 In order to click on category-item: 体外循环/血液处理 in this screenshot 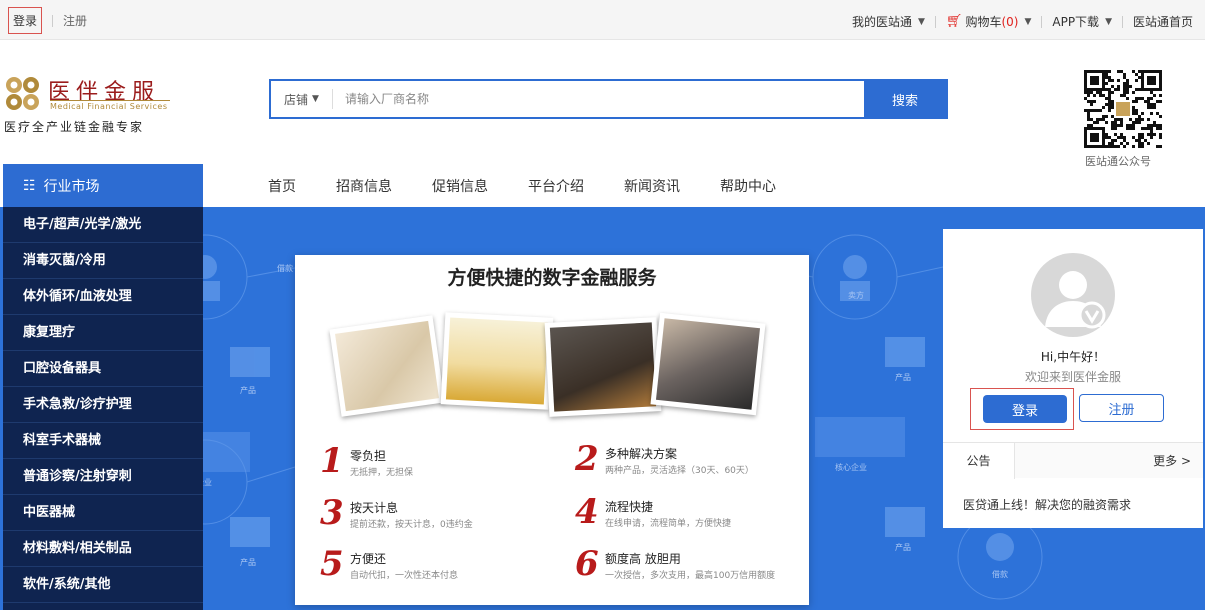, I will do `click(103, 297)`.